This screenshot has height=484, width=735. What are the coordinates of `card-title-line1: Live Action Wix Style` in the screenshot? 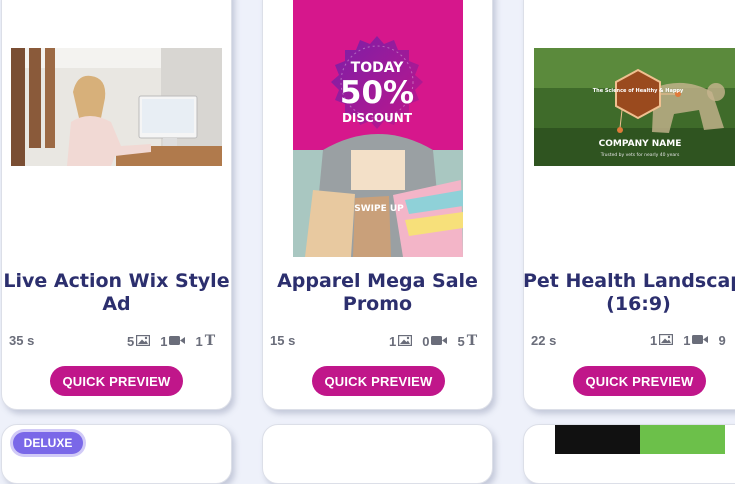 It's located at (116, 281).